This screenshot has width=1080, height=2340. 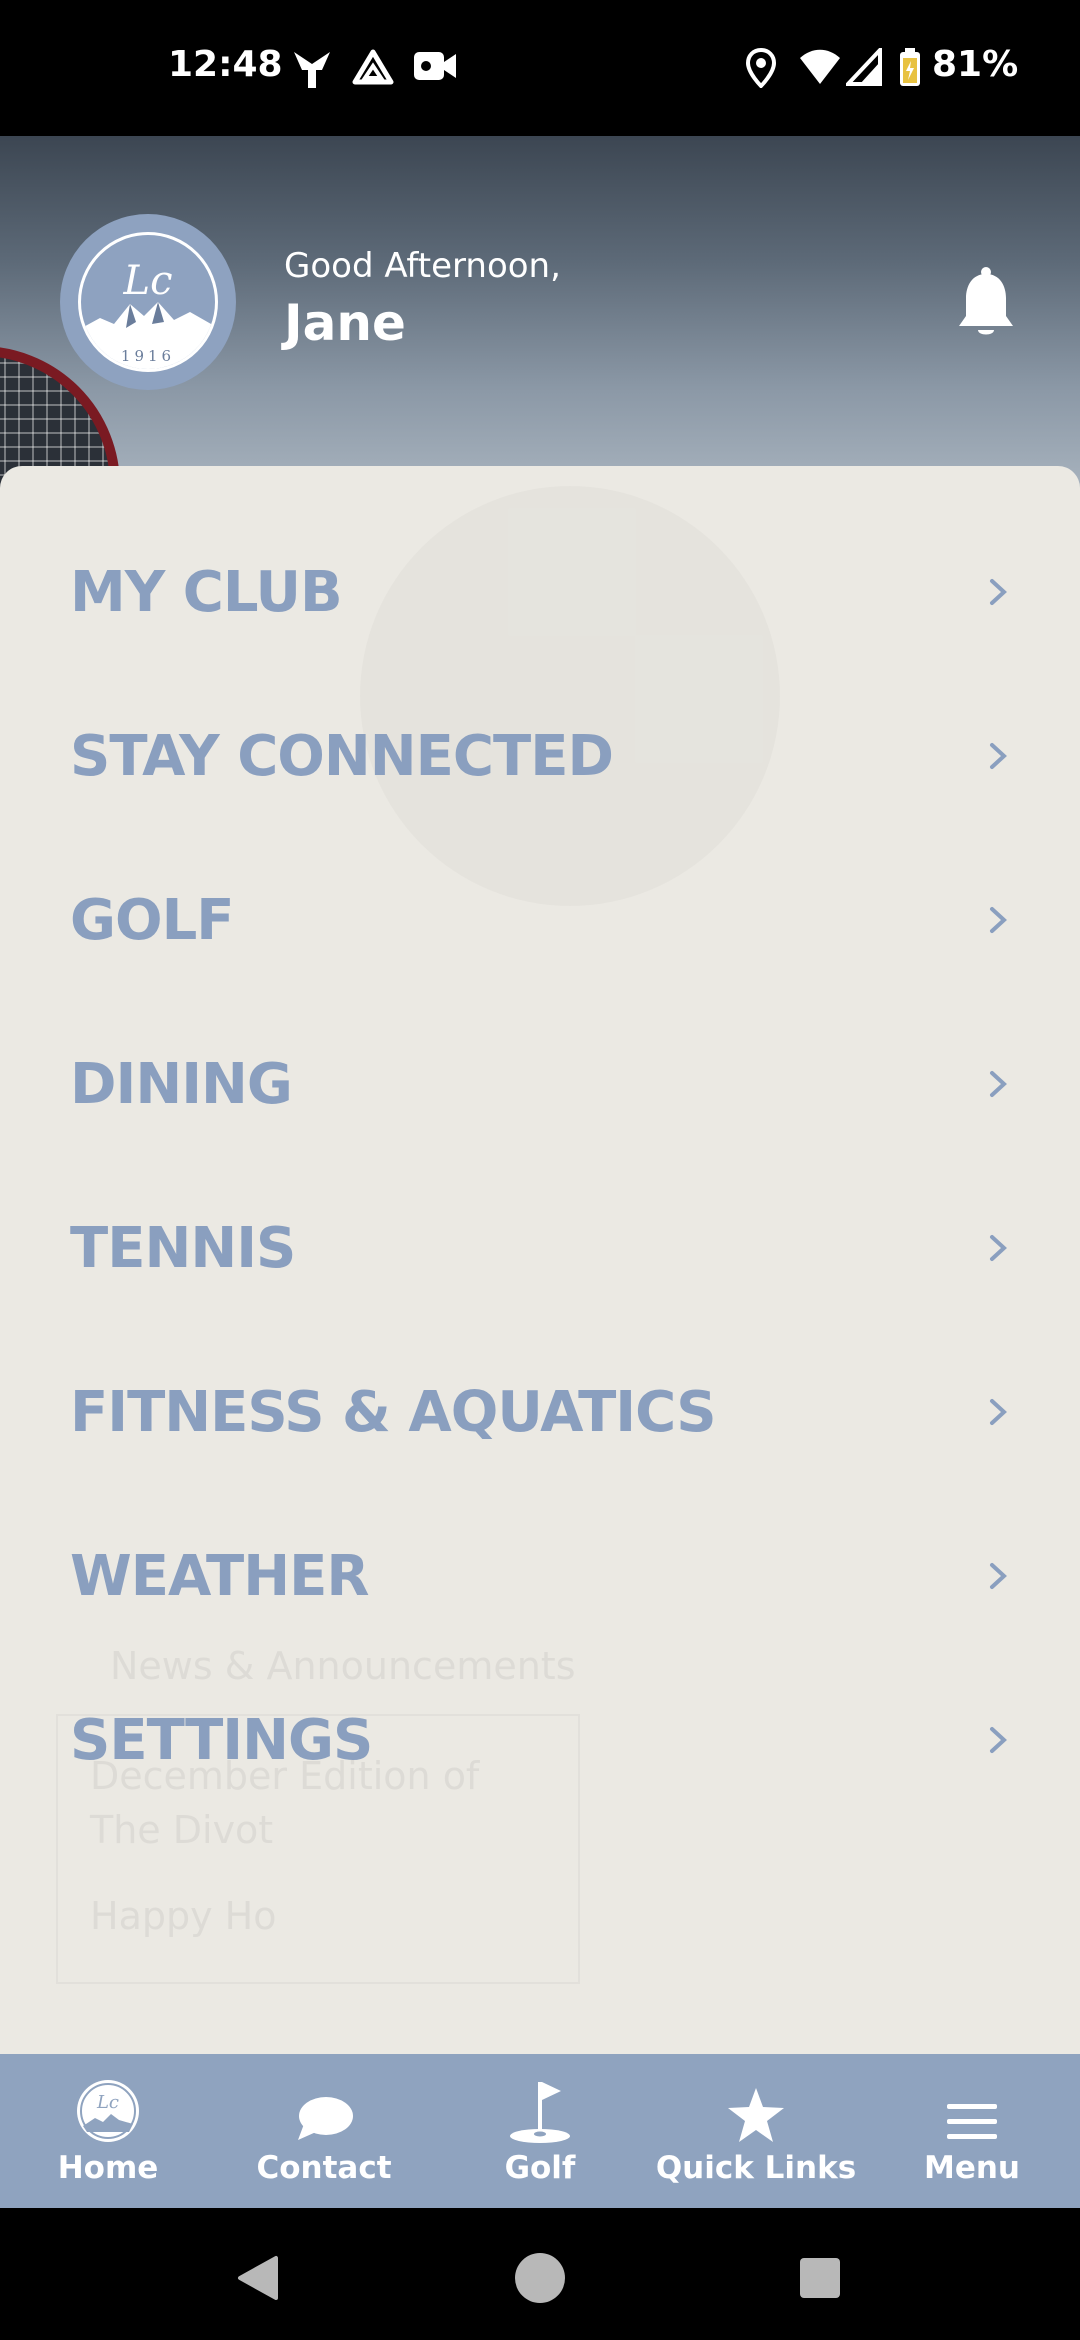 I want to click on menu-item-label: FITNESS & AQUATICS, so click(x=393, y=1412).